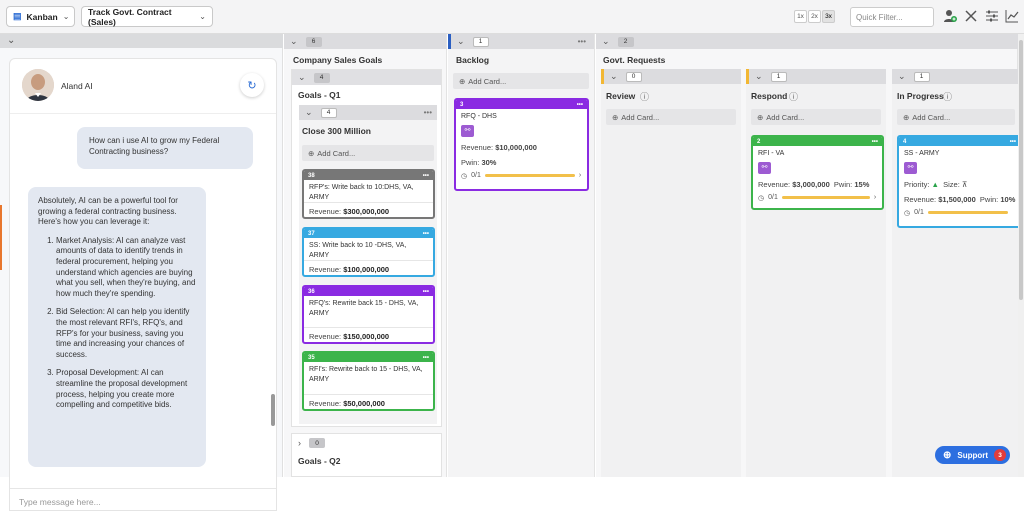  What do you see at coordinates (489, 162) in the screenshot?
I see `pwin-value: 30%` at bounding box center [489, 162].